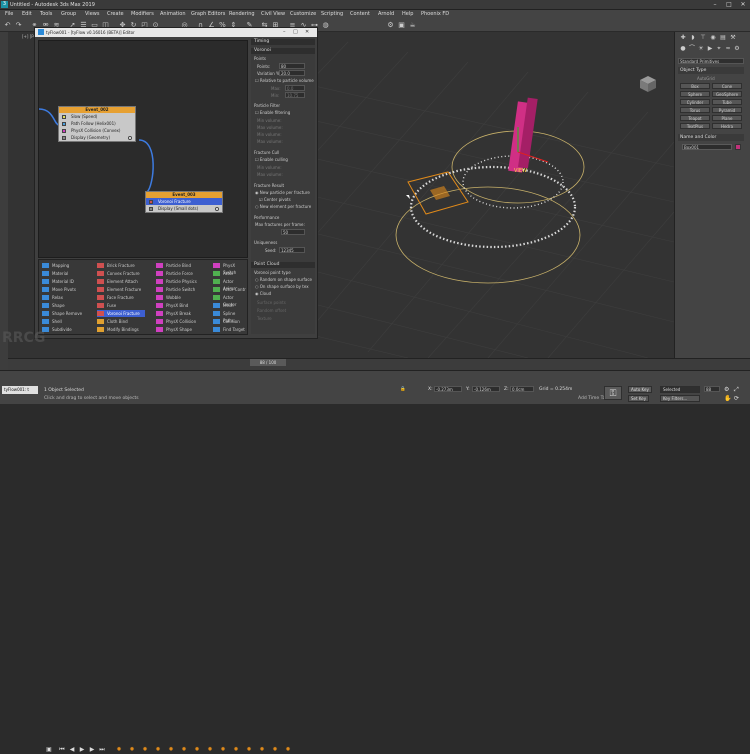  What do you see at coordinates (683, 37) in the screenshot?
I see `create-tab-icon: ✚` at bounding box center [683, 37].